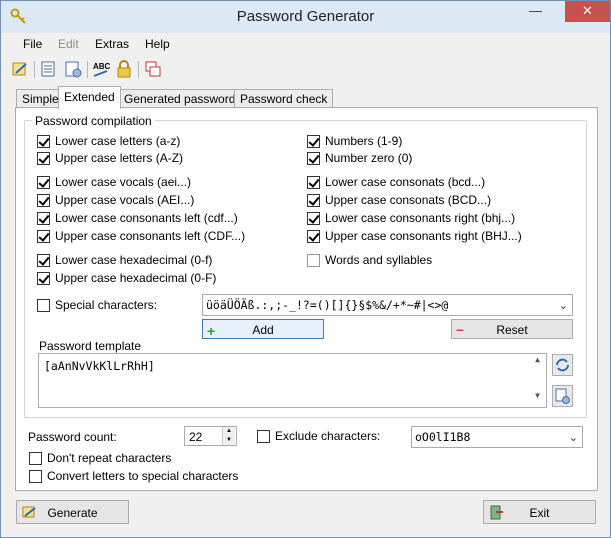 The width and height of the screenshot is (611, 538). I want to click on refresh-template-button, so click(562, 365).